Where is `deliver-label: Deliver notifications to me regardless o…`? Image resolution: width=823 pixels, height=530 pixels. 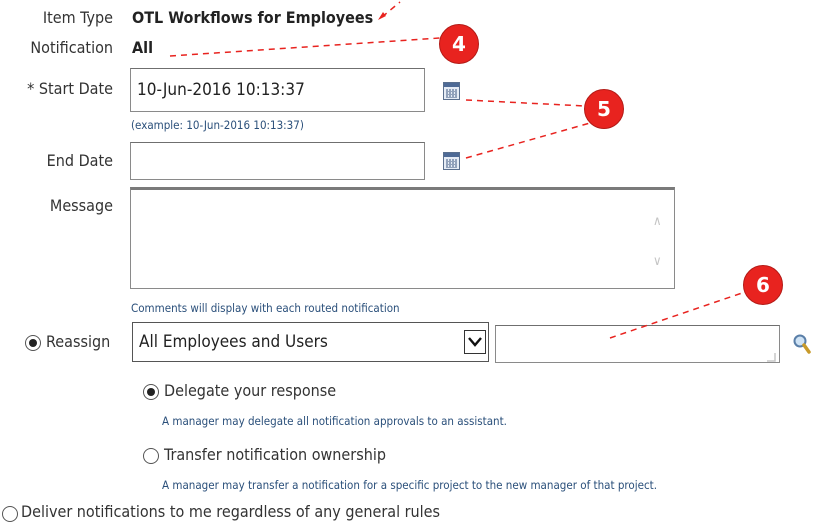 deliver-label: Deliver notifications to me regardless o… is located at coordinates (231, 511).